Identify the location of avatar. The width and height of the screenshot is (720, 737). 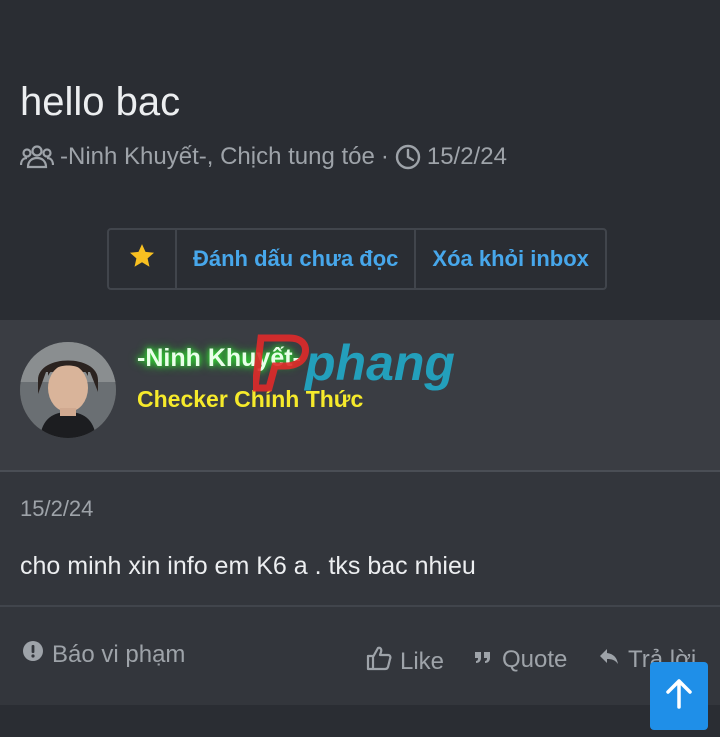
(68, 390).